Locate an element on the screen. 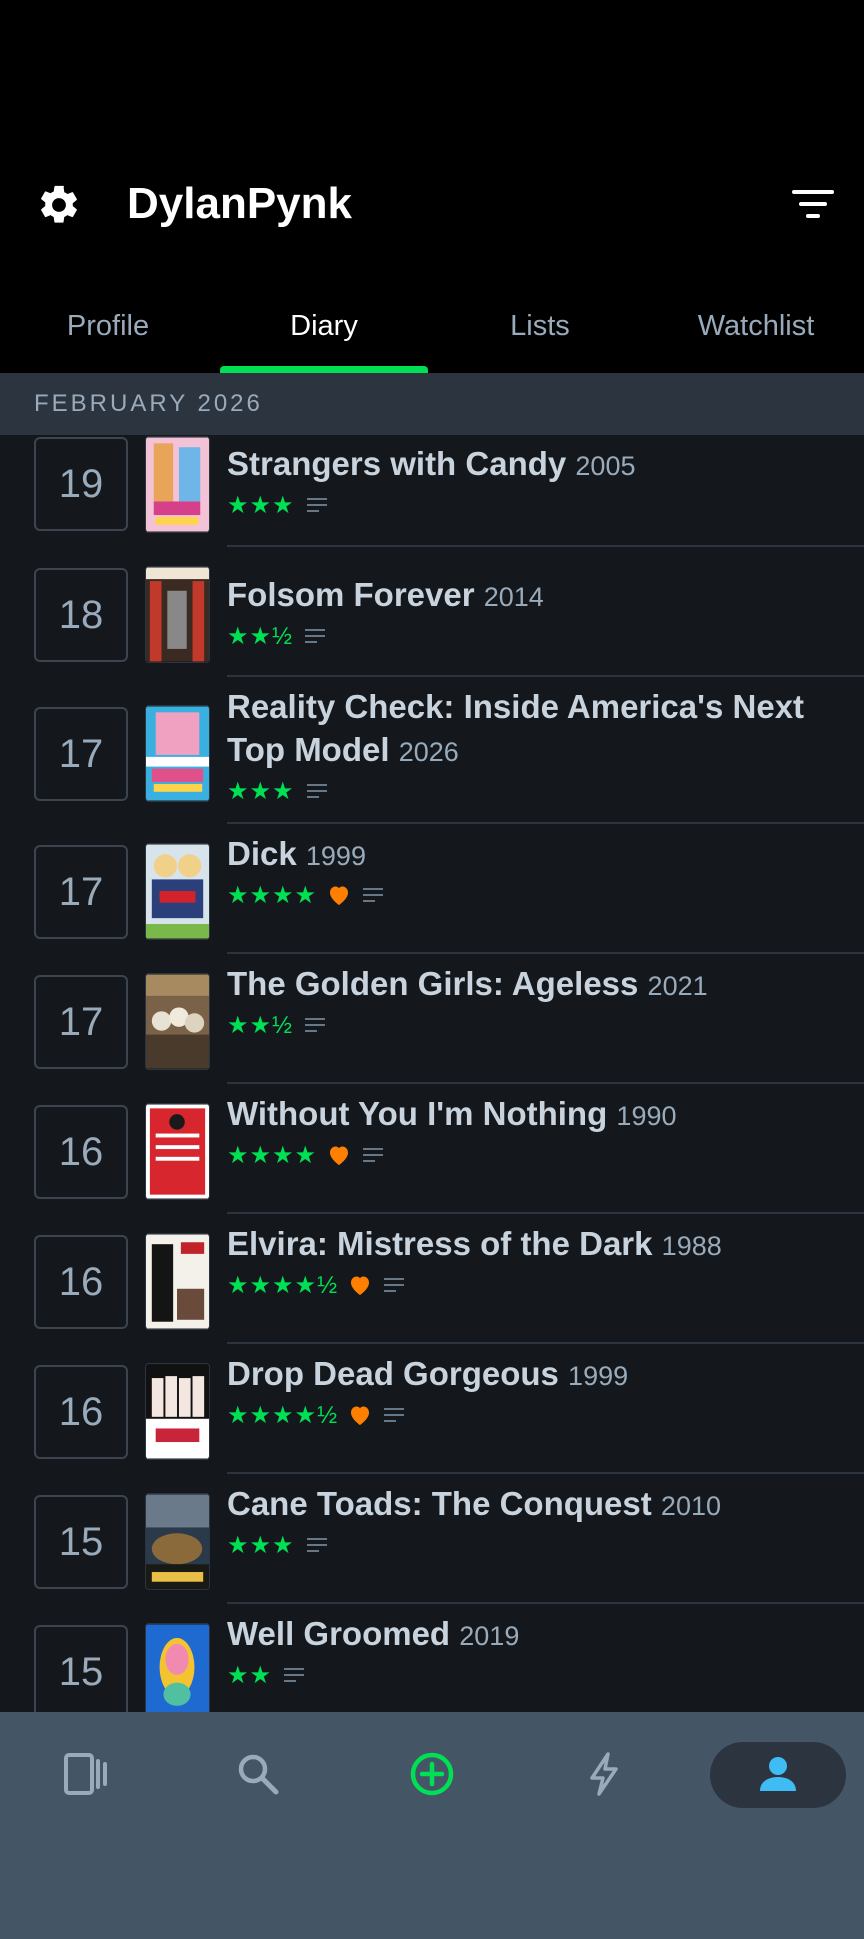 This screenshot has height=1939, width=864. film-title: The Golden Girls: Ageless 2021 is located at coordinates (537, 985).